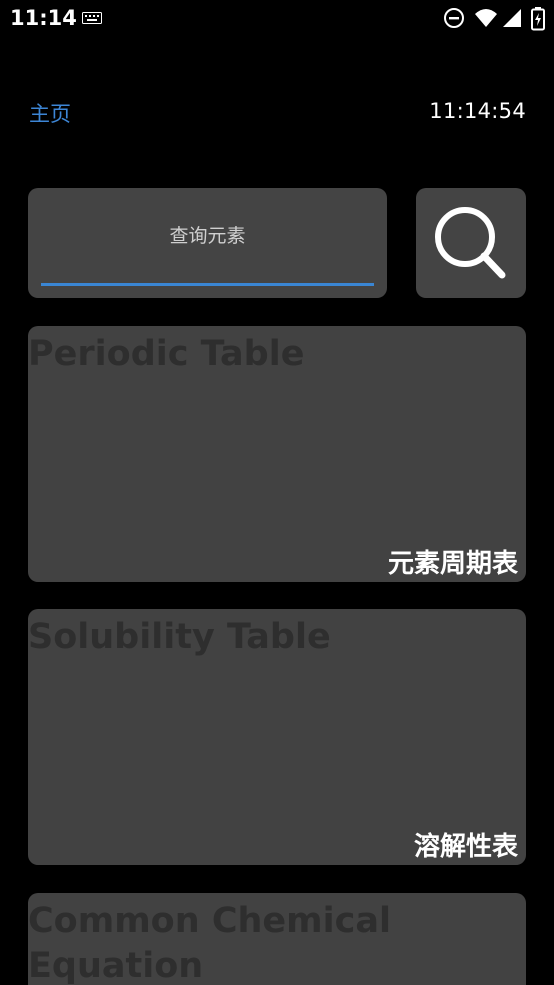  What do you see at coordinates (209, 943) in the screenshot?
I see `card-title: Common Chemical Equation` at bounding box center [209, 943].